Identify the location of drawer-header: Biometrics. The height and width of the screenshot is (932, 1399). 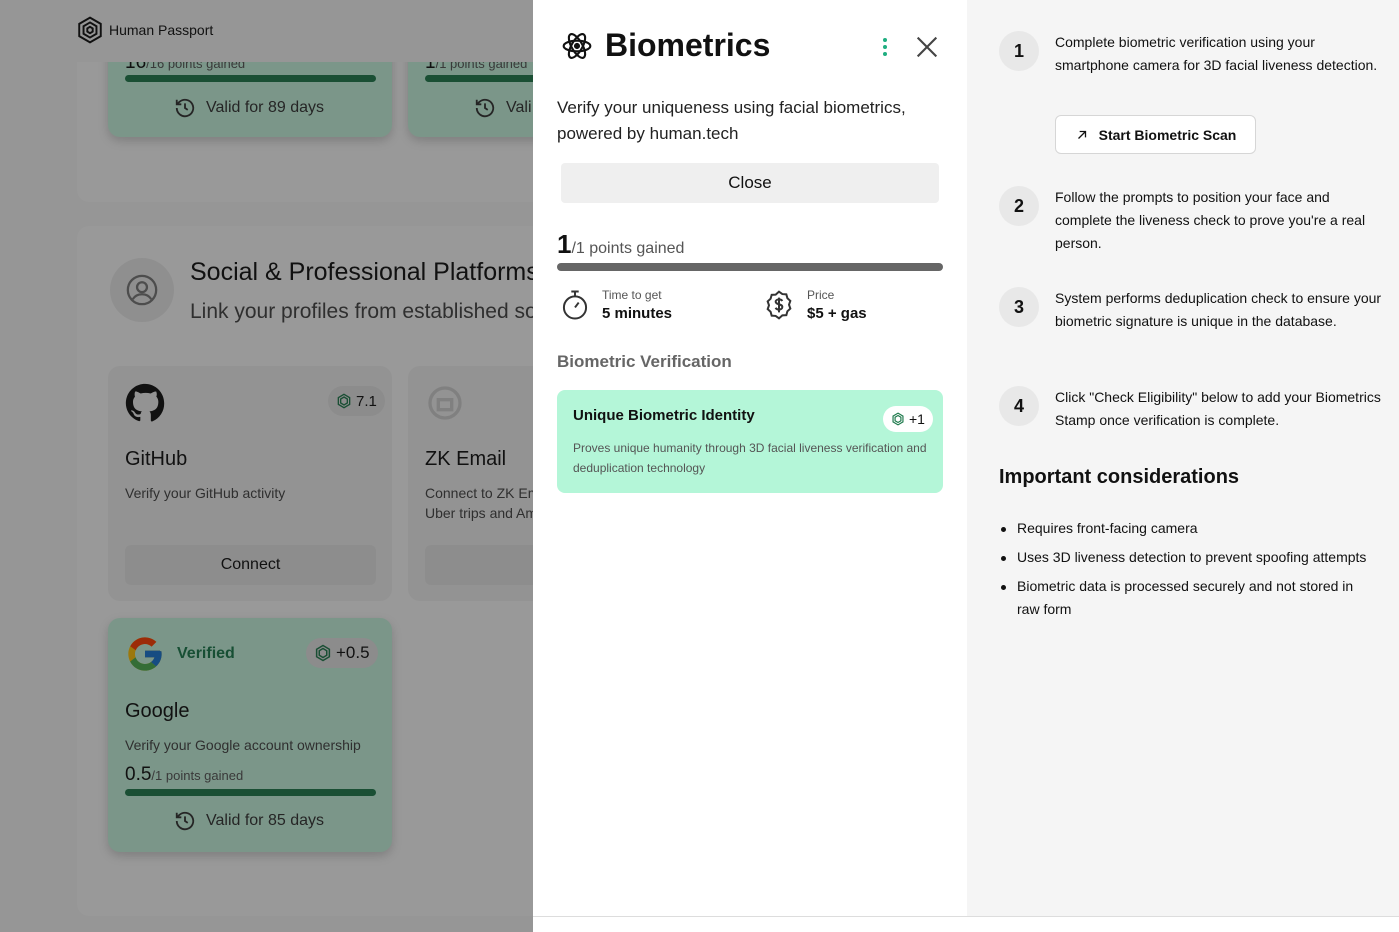
(665, 45).